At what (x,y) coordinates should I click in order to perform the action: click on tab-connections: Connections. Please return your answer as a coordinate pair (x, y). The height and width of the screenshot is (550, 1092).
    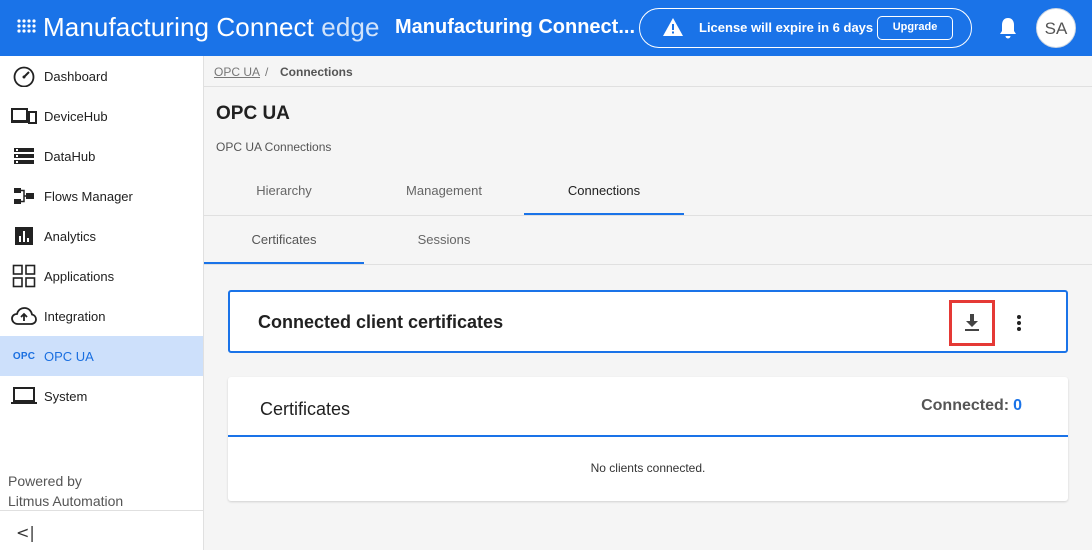
    Looking at the image, I should click on (604, 192).